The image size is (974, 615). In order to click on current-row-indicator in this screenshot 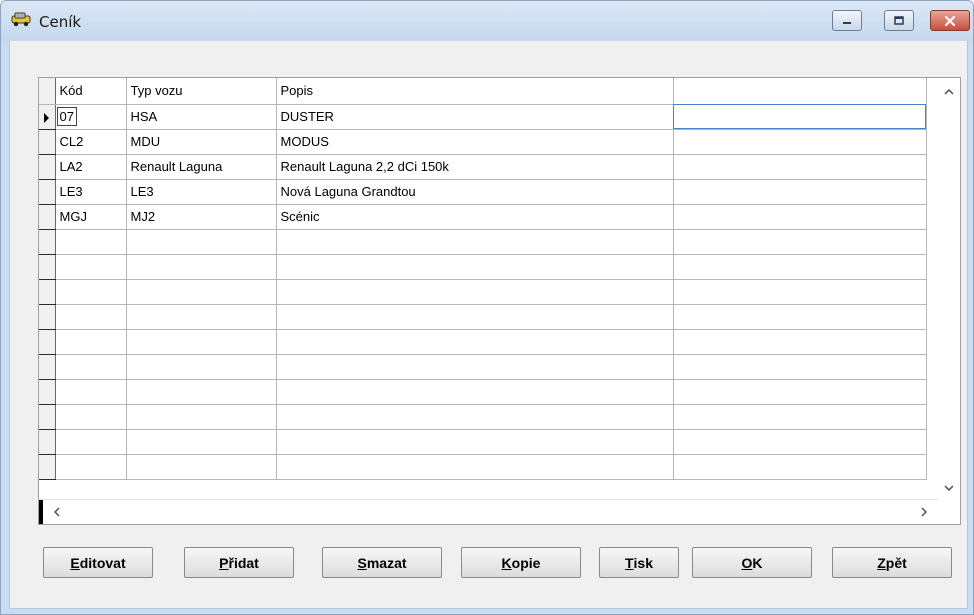, I will do `click(47, 117)`.